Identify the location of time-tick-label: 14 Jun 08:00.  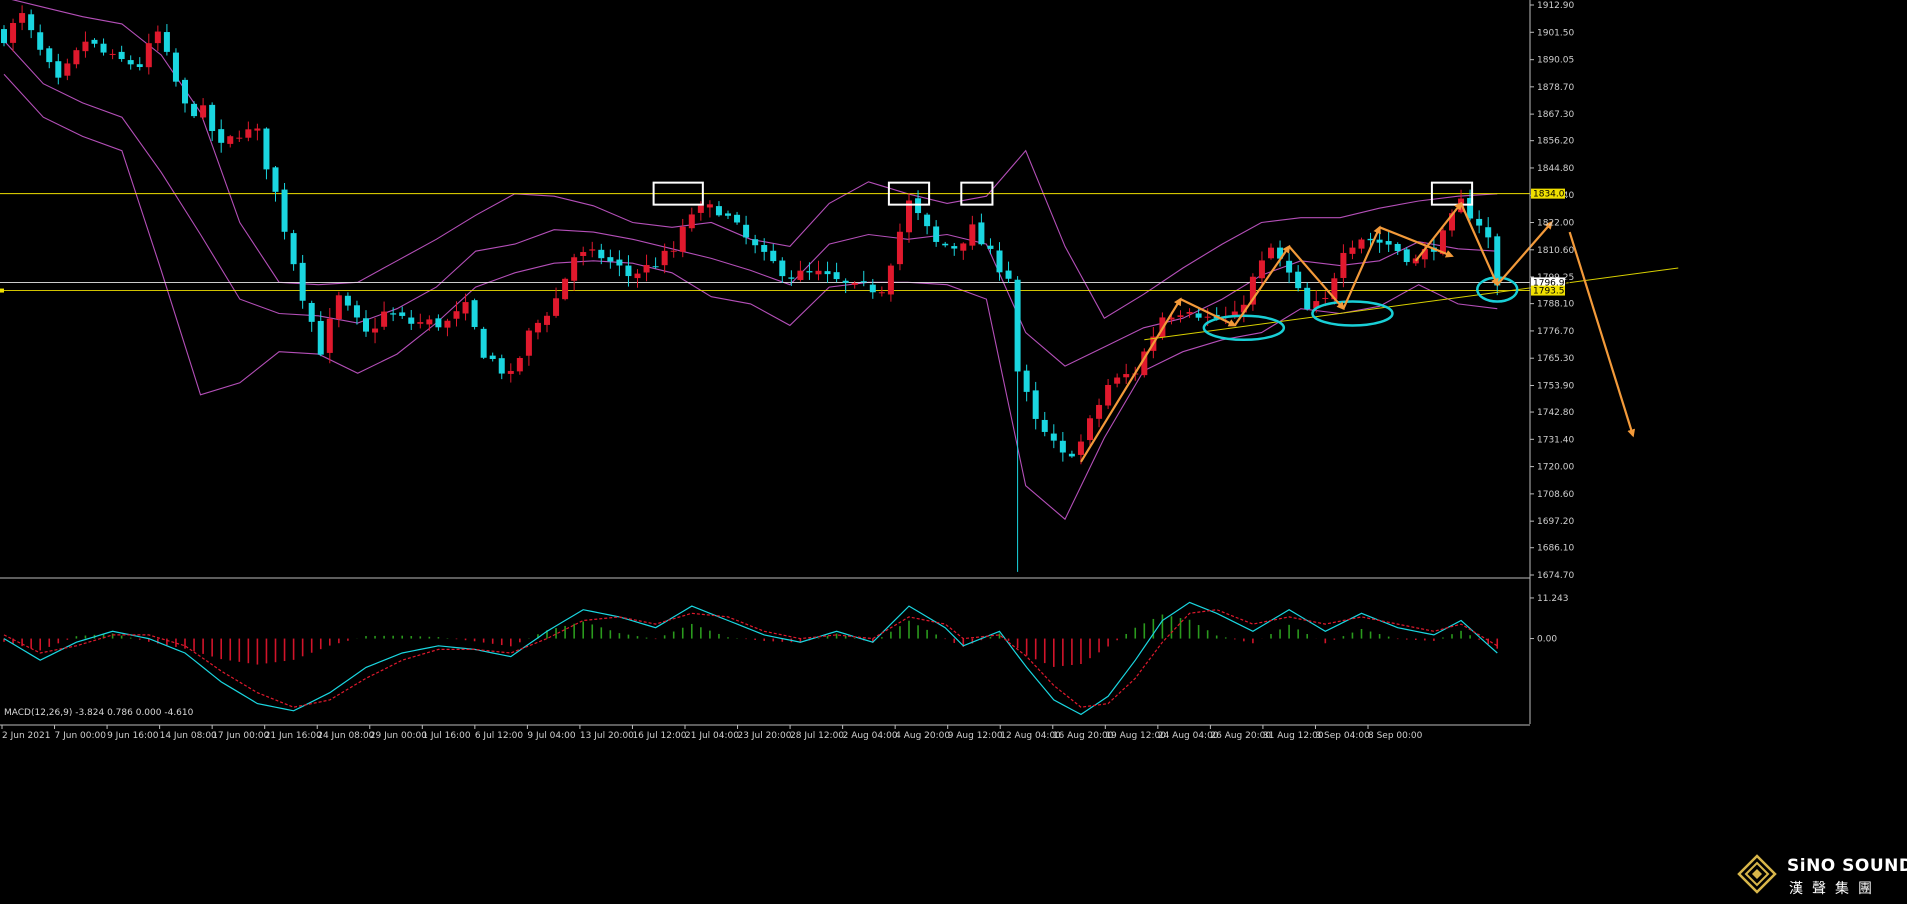
(188, 736).